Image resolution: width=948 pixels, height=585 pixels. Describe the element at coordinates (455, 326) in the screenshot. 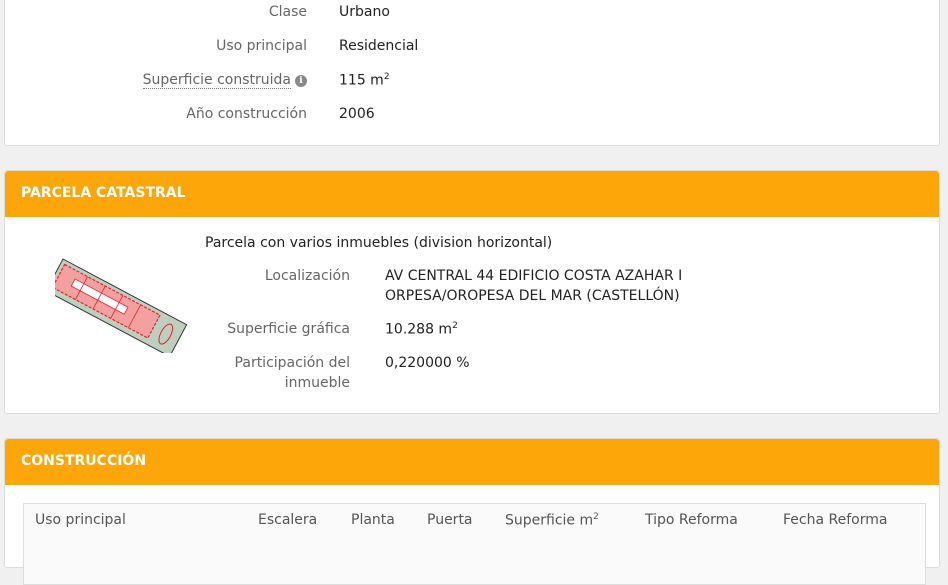

I see `superficie-grafica-unit-sup: 2` at that location.